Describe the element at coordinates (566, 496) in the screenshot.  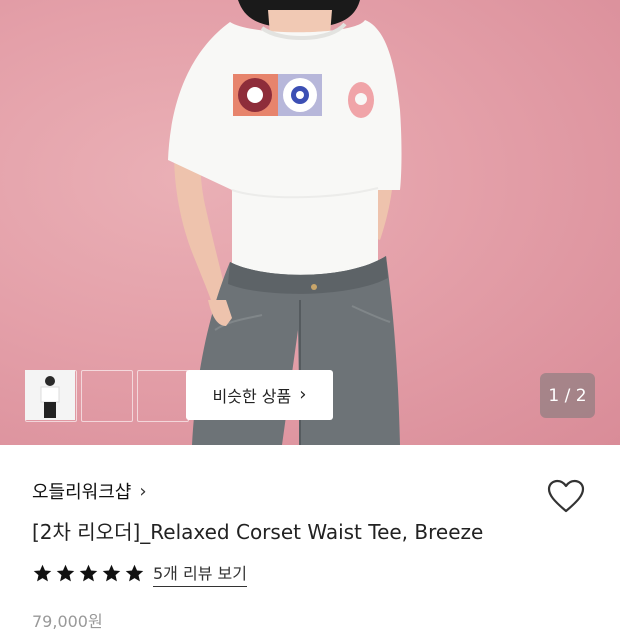
I see `heart-icon` at that location.